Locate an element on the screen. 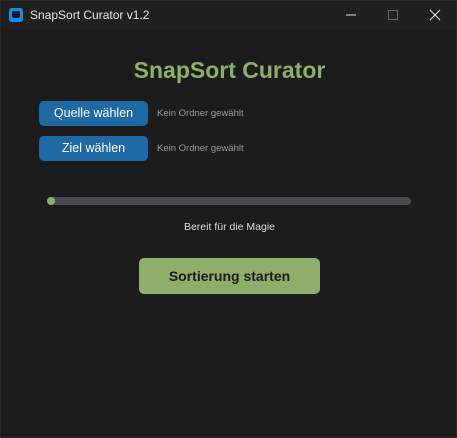 Image resolution: width=457 pixels, height=438 pixels. maximize-icon is located at coordinates (393, 15).